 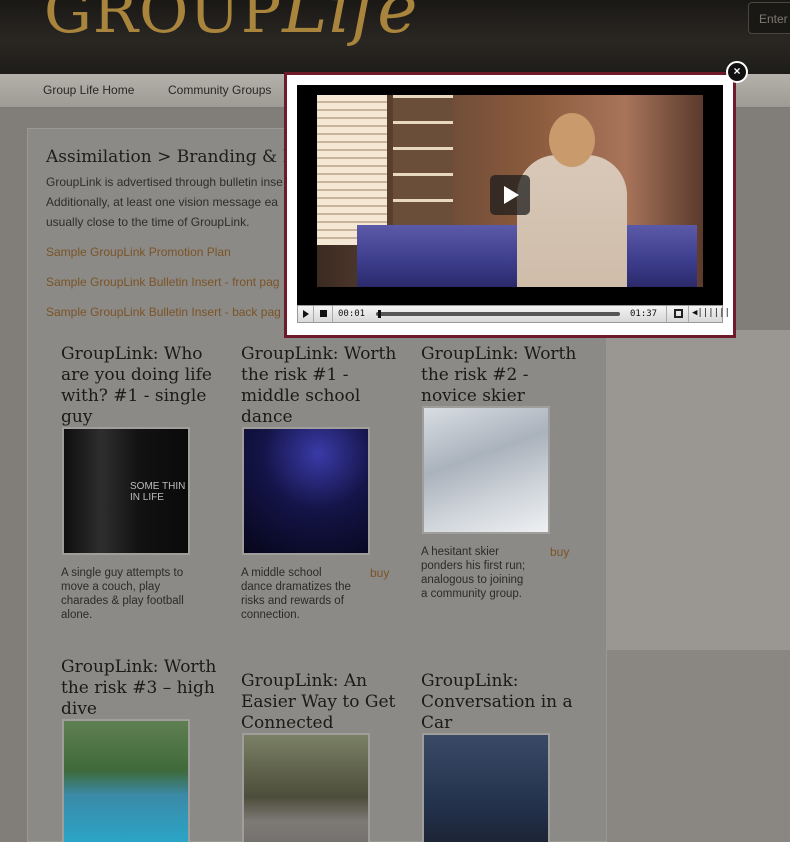 I want to click on play-icon, so click(x=511, y=195).